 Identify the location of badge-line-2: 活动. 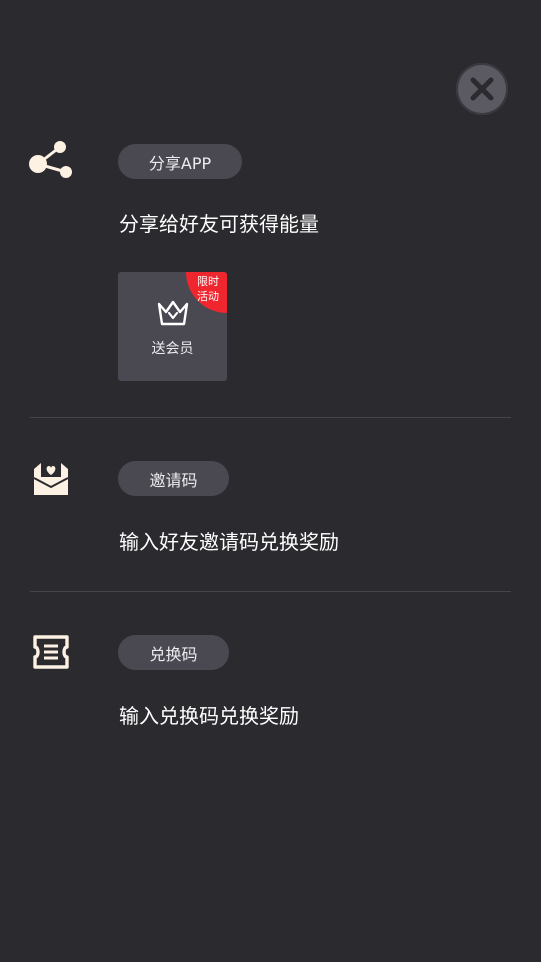
(208, 296).